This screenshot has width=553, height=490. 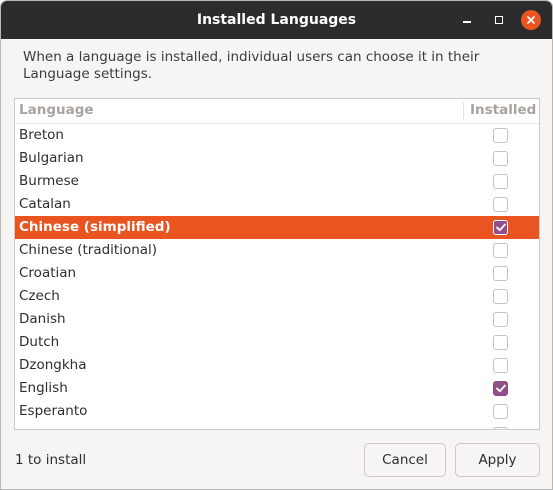 What do you see at coordinates (277, 111) in the screenshot?
I see `list-header: Language Installed` at bounding box center [277, 111].